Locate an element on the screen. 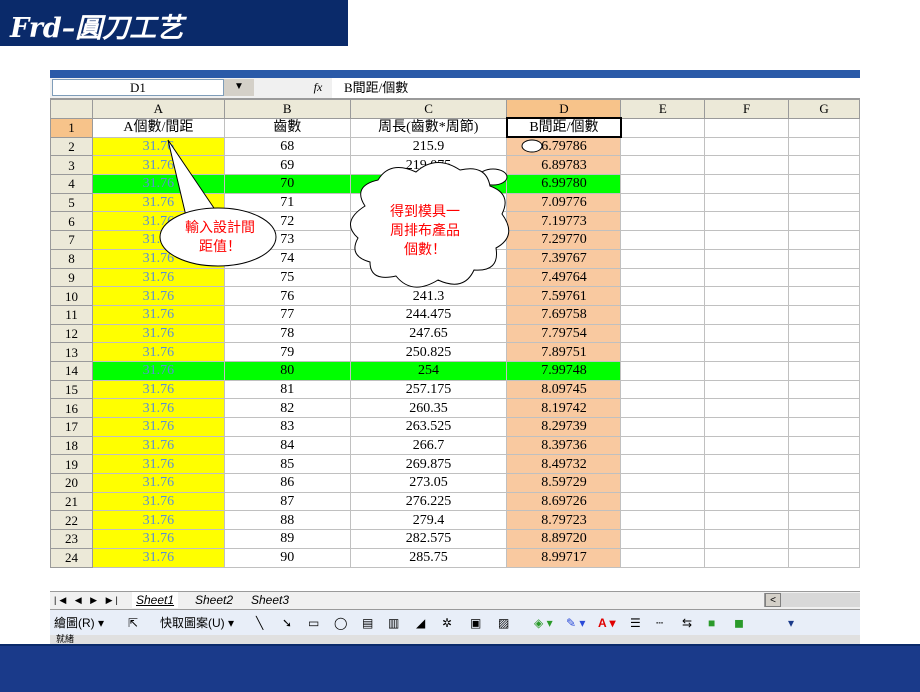 The height and width of the screenshot is (692, 920). cell-d: 7.49764 is located at coordinates (564, 277).